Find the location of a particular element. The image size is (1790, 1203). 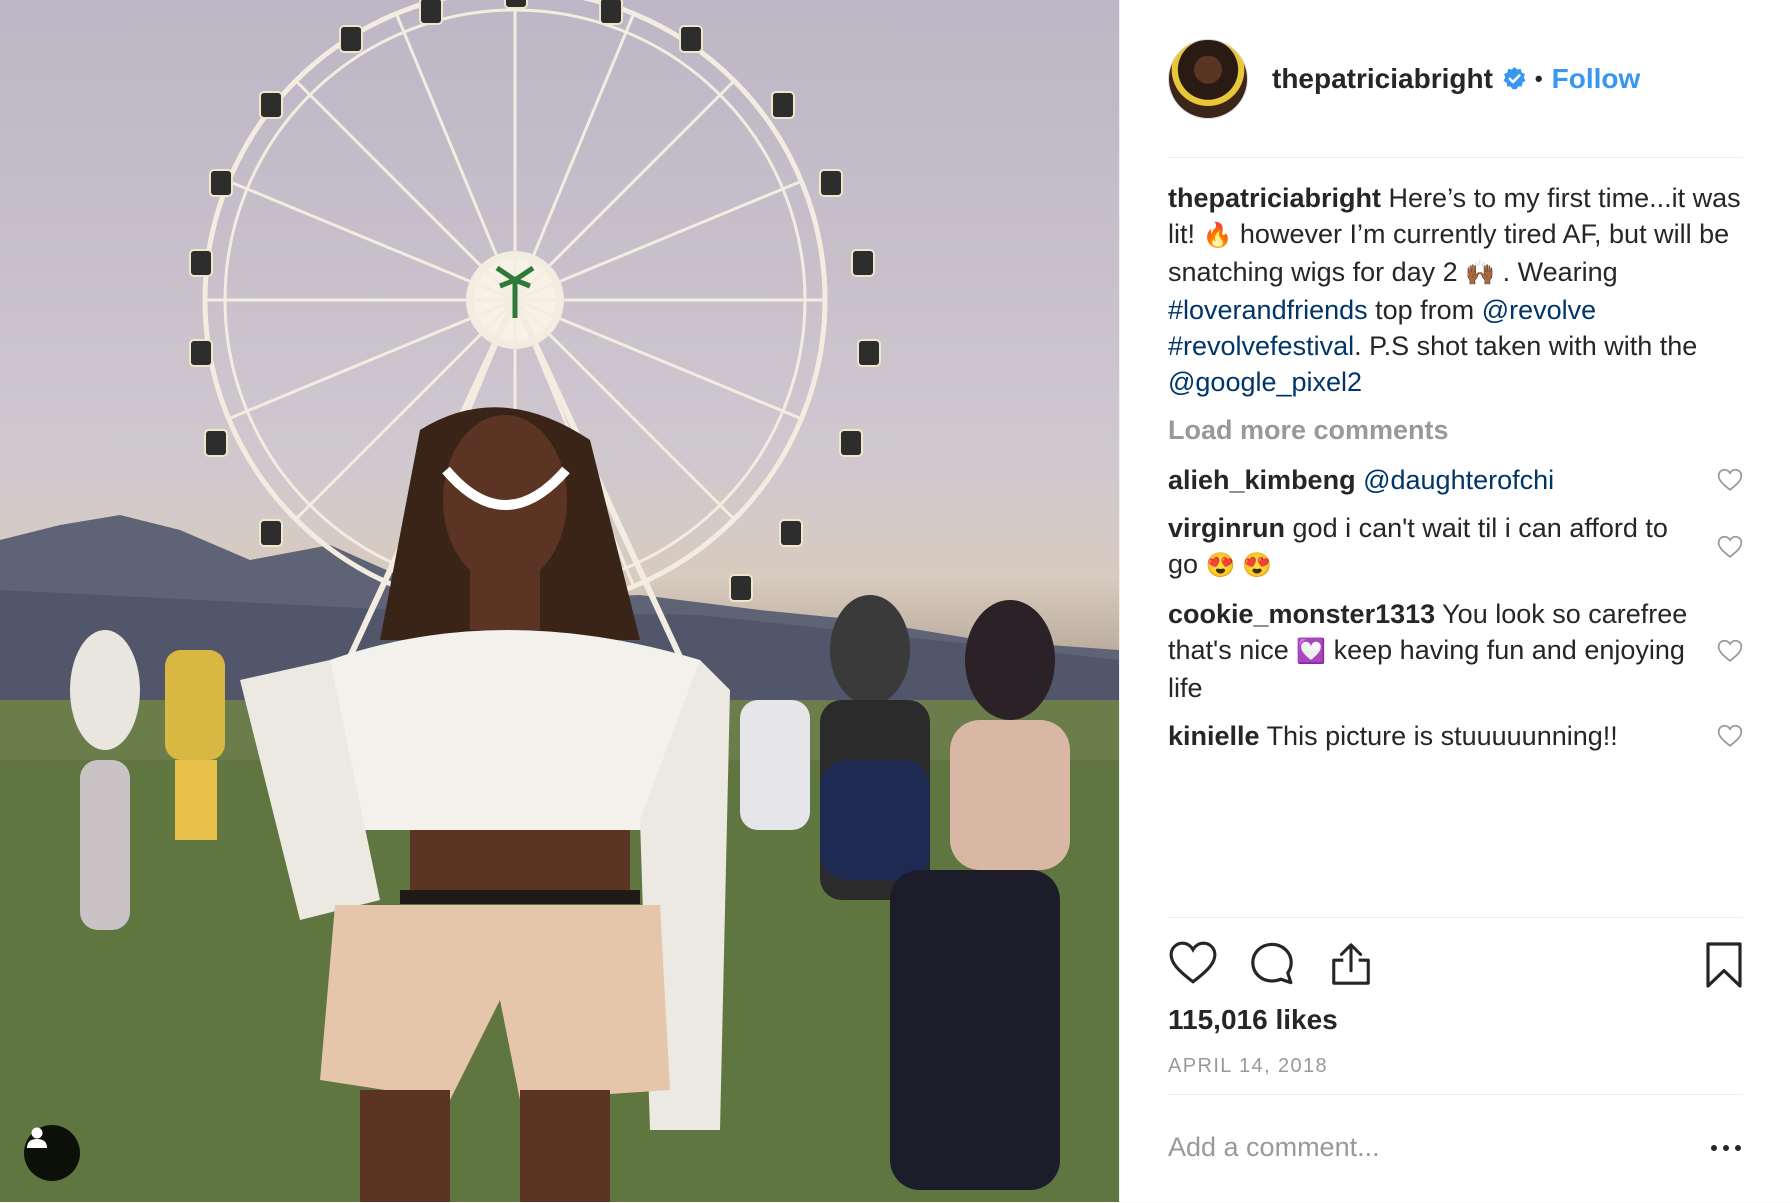

add-comment-bar is located at coordinates (1455, 1148).